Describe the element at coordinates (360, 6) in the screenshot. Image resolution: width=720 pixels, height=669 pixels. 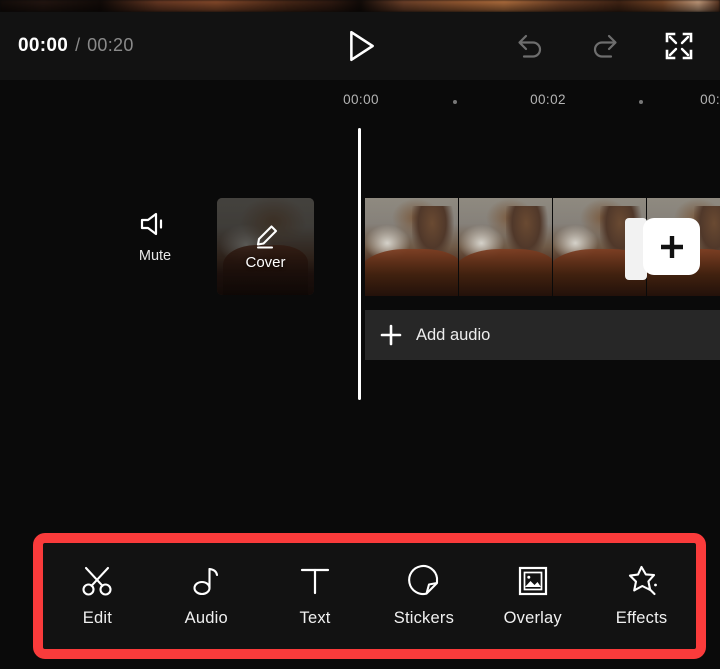
I see `video-preview-sliver` at that location.